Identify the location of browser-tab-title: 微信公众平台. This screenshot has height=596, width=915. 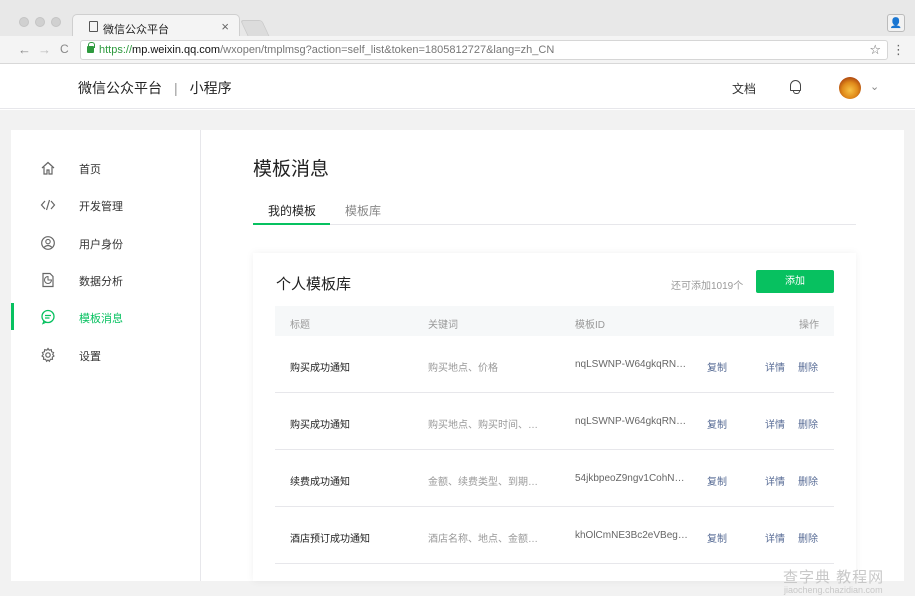
(136, 30).